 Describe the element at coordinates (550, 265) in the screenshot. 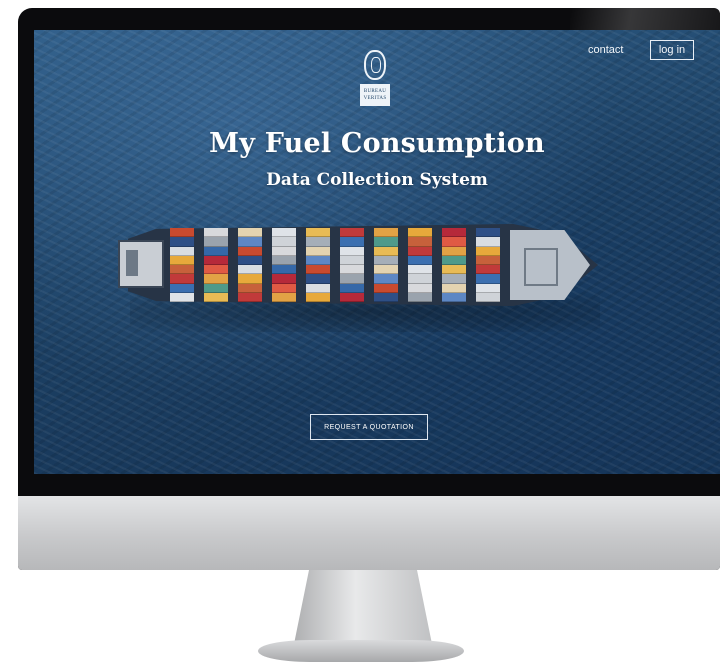

I see `ship-bow` at that location.